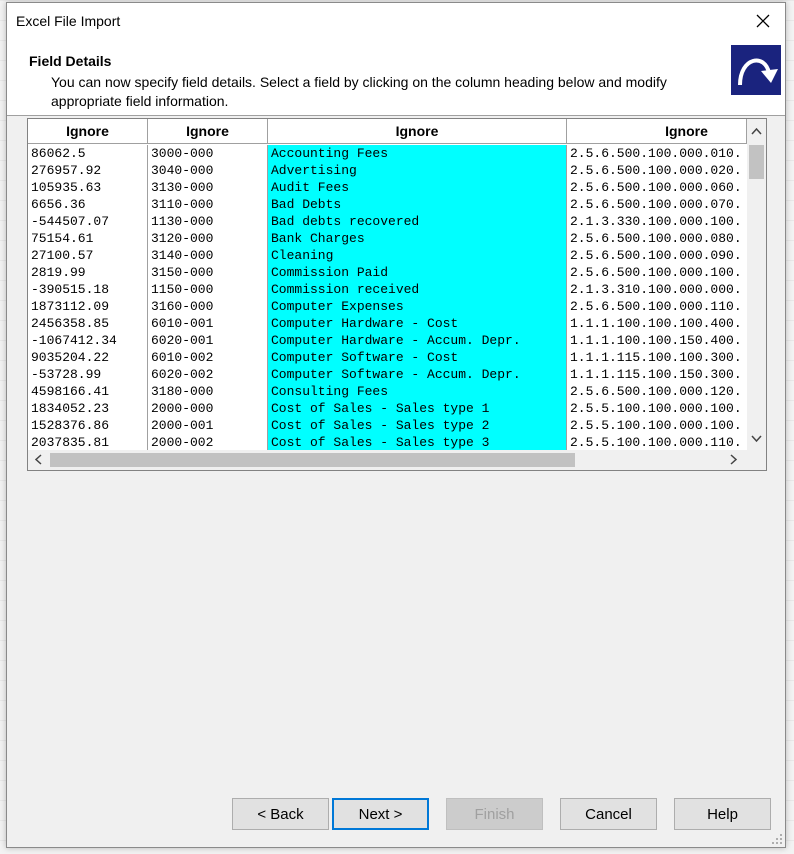  Describe the element at coordinates (182, 238) in the screenshot. I see `grid-cell: 3120-000` at that location.